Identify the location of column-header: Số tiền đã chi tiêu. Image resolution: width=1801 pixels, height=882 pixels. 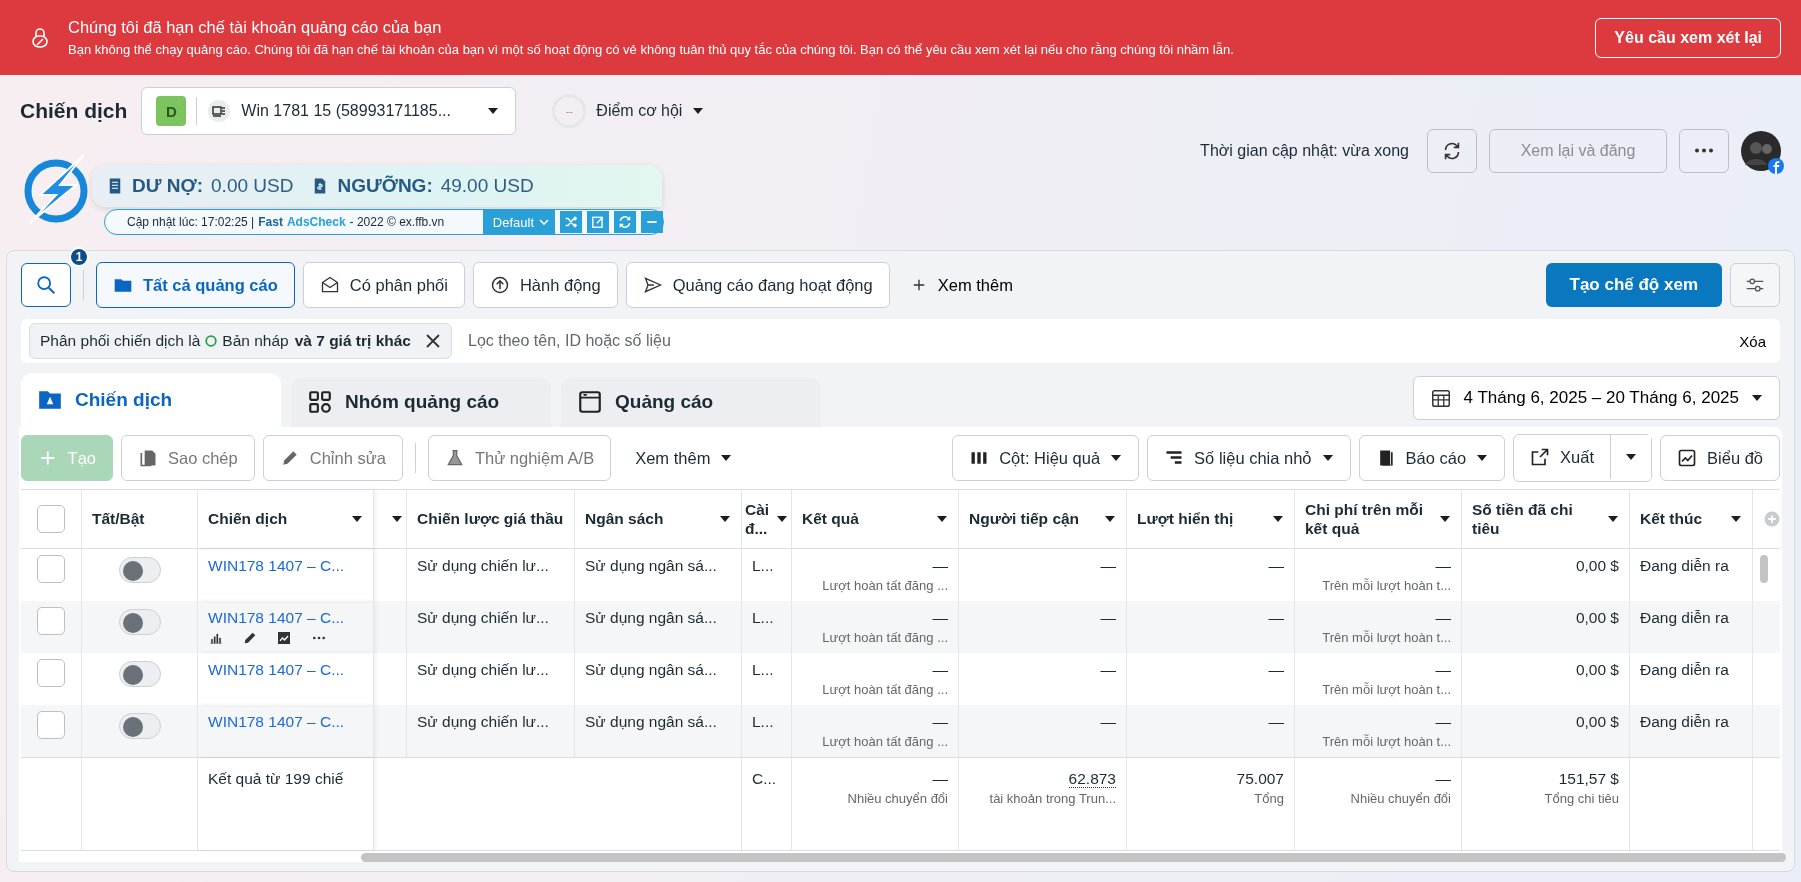
(1537, 519).